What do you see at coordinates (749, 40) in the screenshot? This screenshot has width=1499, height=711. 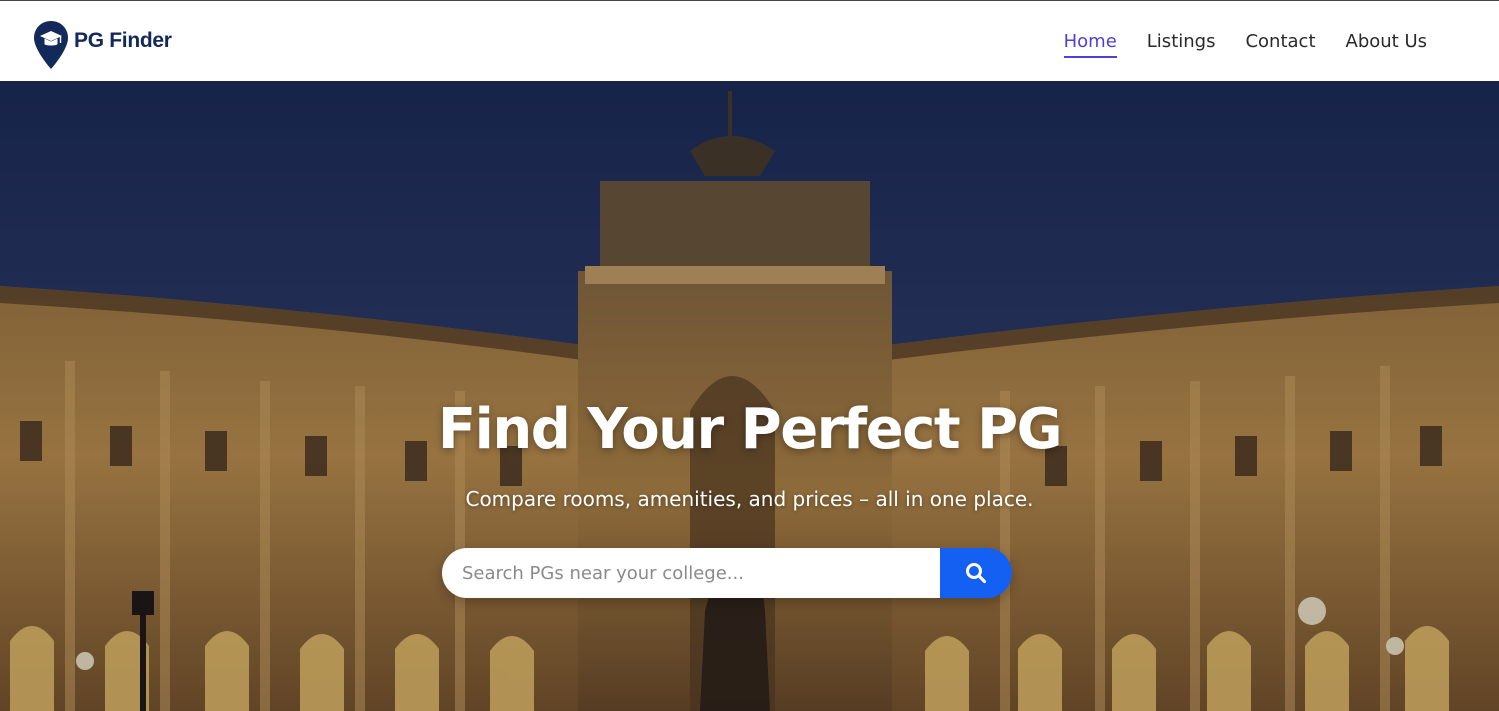 I see `navbar: PG Finder Home Listings Contact About Us` at bounding box center [749, 40].